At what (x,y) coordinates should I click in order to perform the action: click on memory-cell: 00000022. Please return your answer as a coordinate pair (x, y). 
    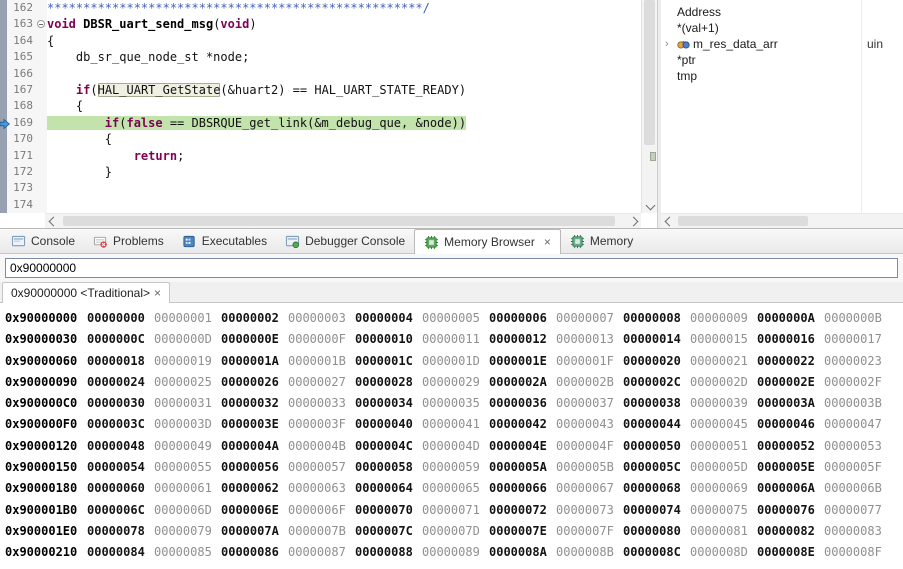
    Looking at the image, I should click on (786, 361).